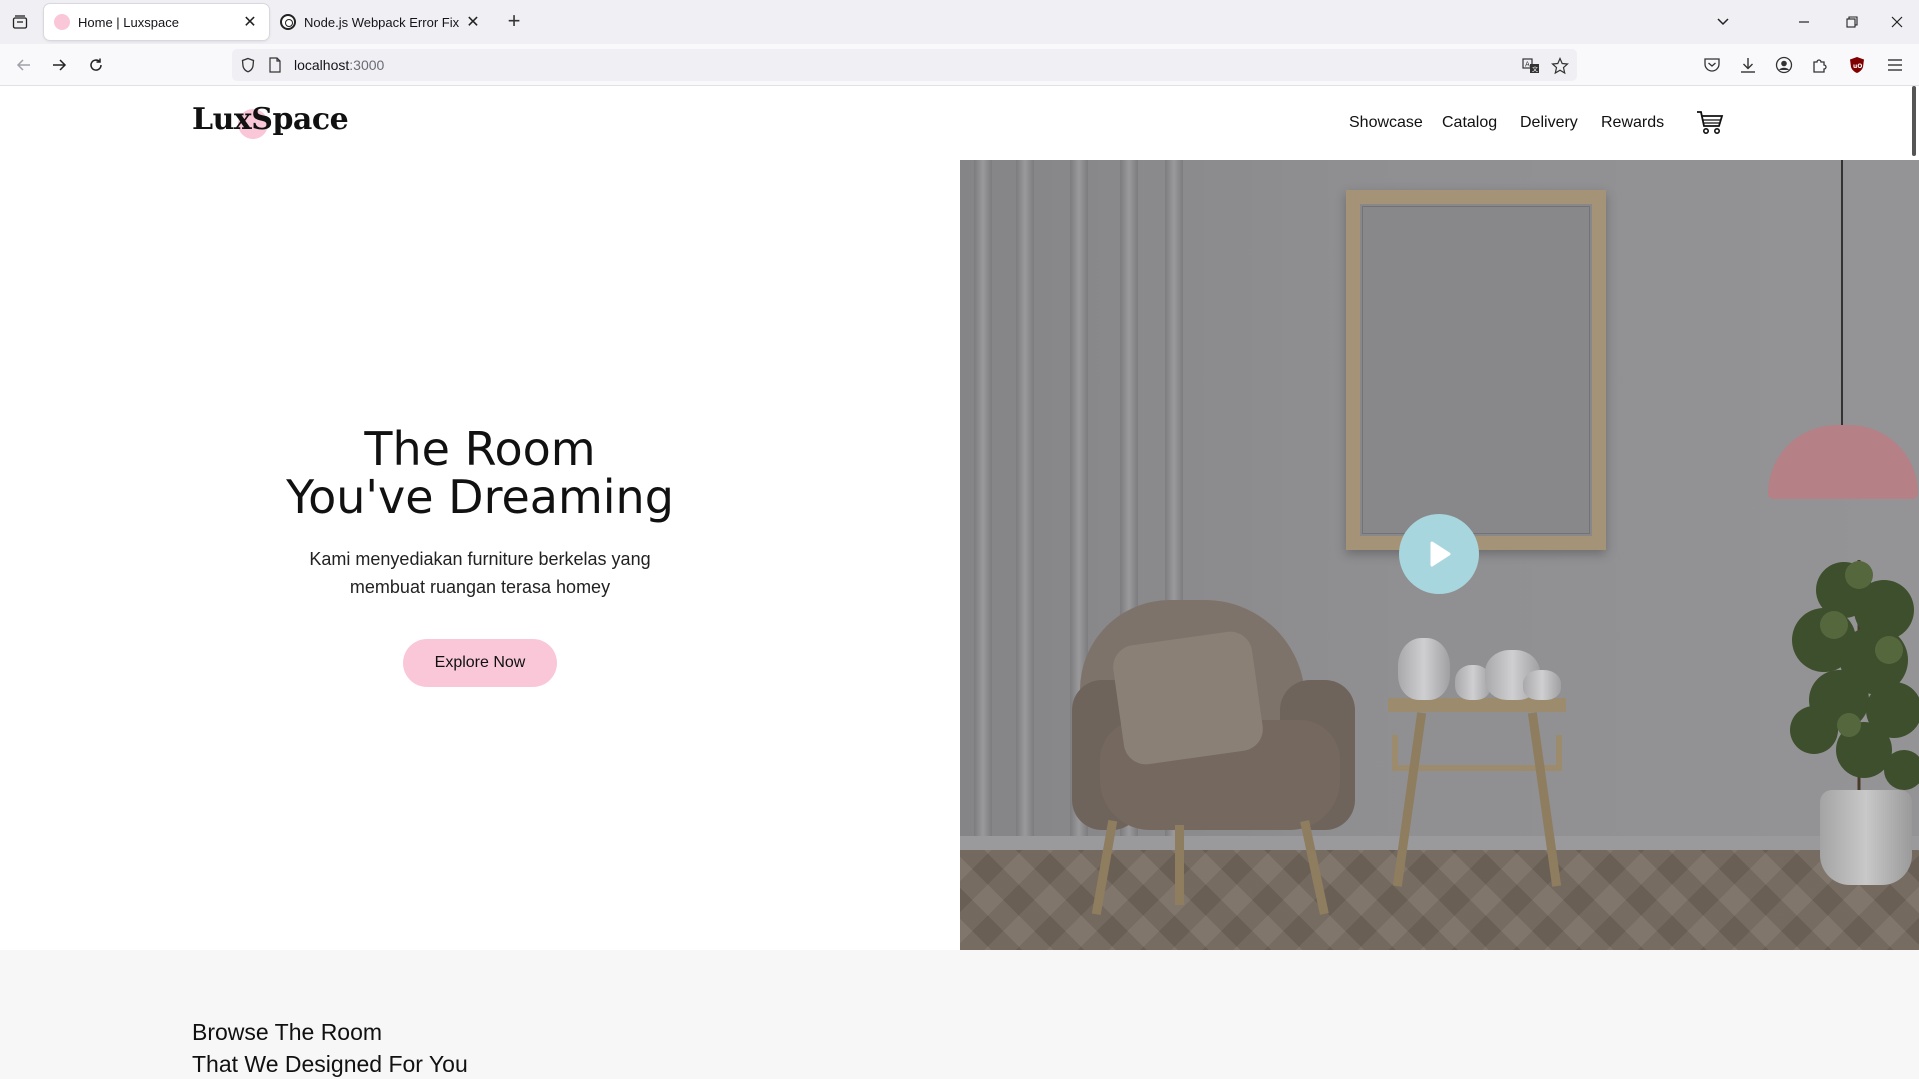 This screenshot has width=1919, height=1079. What do you see at coordinates (287, 1032) in the screenshot?
I see `browse-heading-line1: Browse The Room` at bounding box center [287, 1032].